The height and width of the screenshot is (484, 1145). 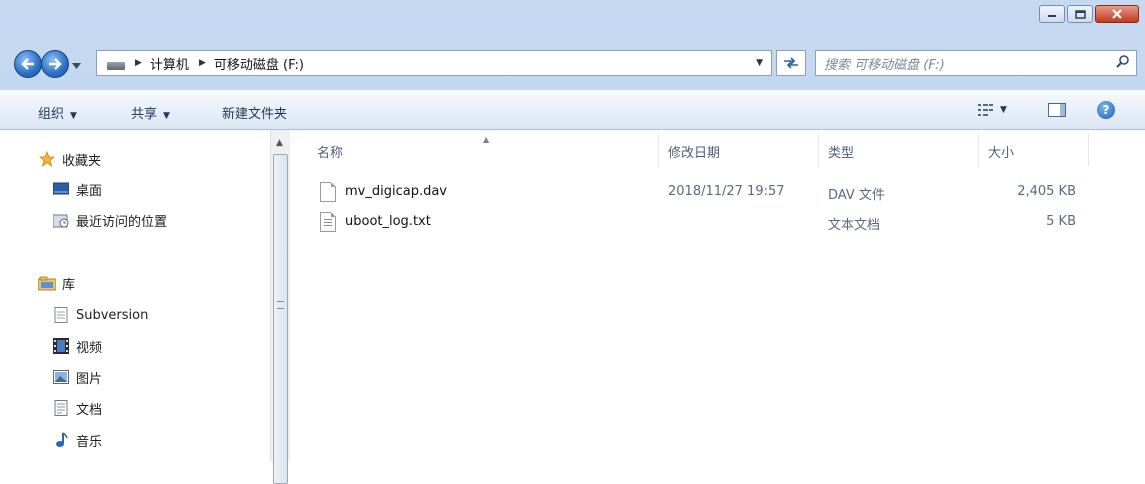 I want to click on address-dropdown-icon: ▼, so click(x=759, y=63).